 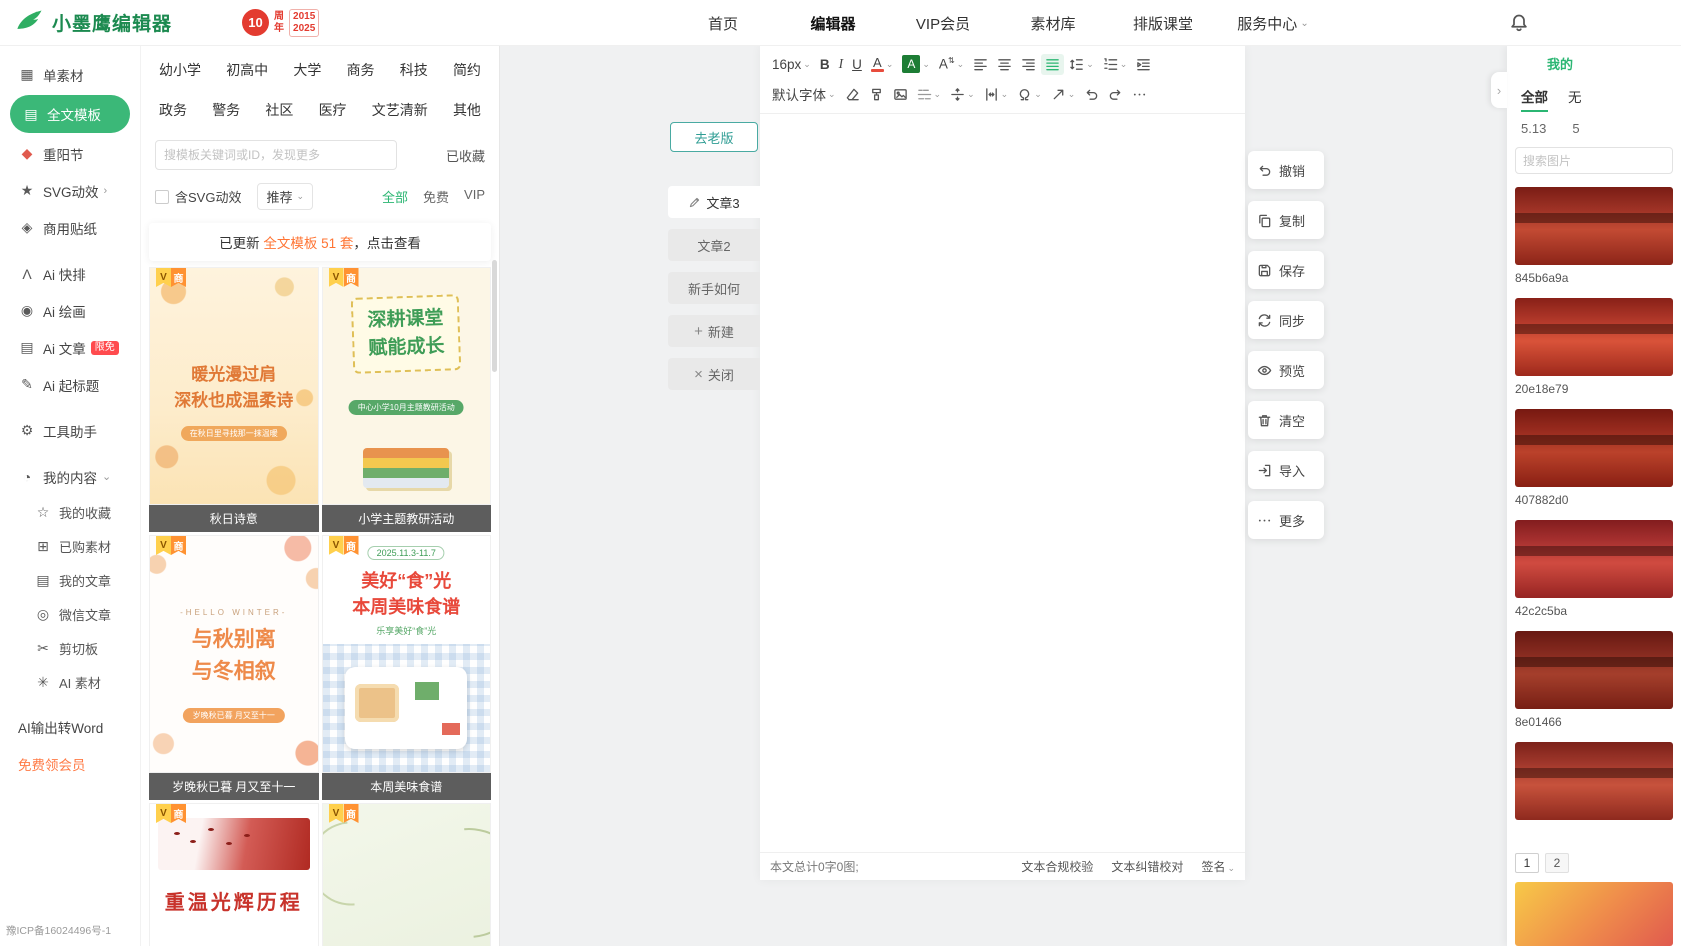 What do you see at coordinates (406, 399) in the screenshot?
I see `template-card: V 商深耕课堂 赋能成长 中心小学10月主题教研活动 小学主题教研活动` at bounding box center [406, 399].